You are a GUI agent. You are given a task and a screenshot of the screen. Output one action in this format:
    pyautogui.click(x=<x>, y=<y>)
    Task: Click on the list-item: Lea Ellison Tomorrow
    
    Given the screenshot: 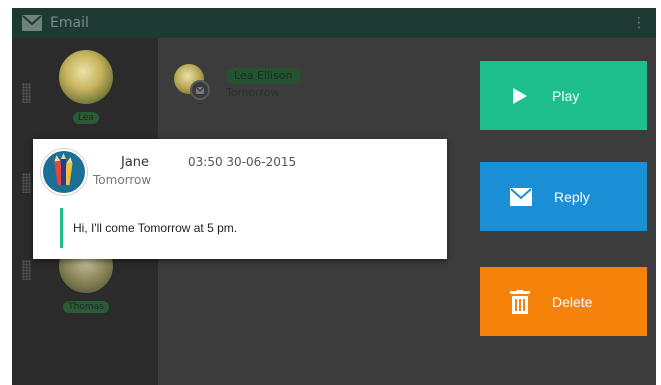 What is the action you would take?
    pyautogui.click(x=237, y=82)
    